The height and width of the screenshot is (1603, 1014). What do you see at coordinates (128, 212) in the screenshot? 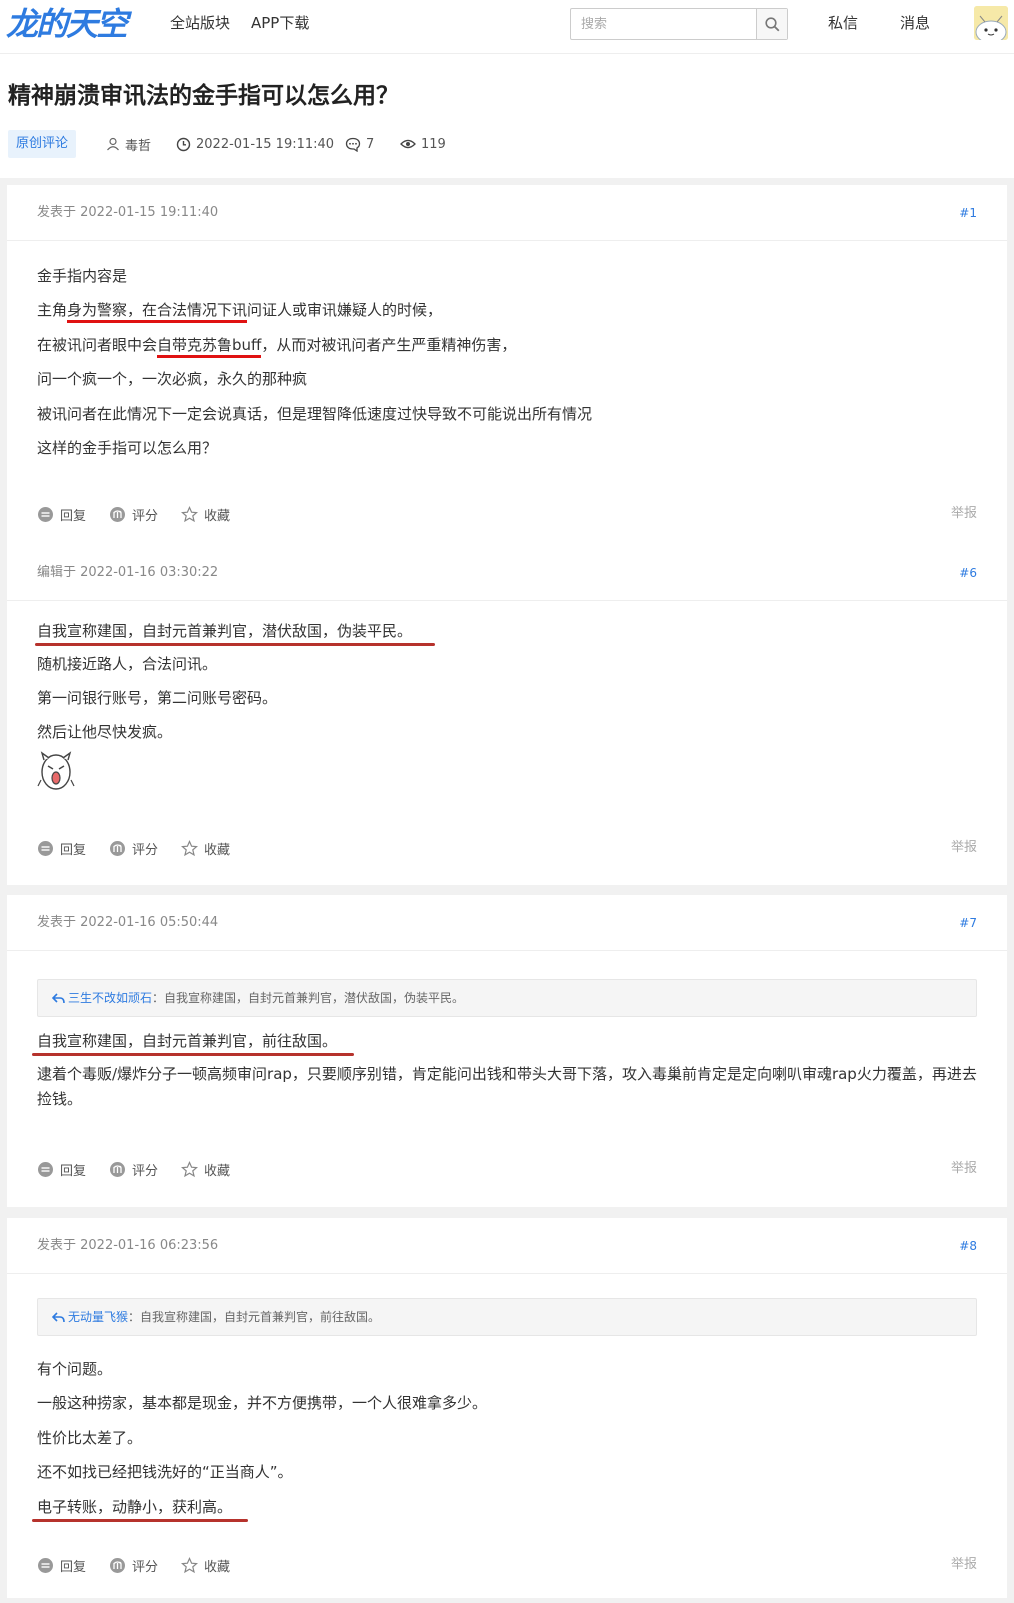
I see `post-time: 发表于 2022-01-15 19:11:40` at bounding box center [128, 212].